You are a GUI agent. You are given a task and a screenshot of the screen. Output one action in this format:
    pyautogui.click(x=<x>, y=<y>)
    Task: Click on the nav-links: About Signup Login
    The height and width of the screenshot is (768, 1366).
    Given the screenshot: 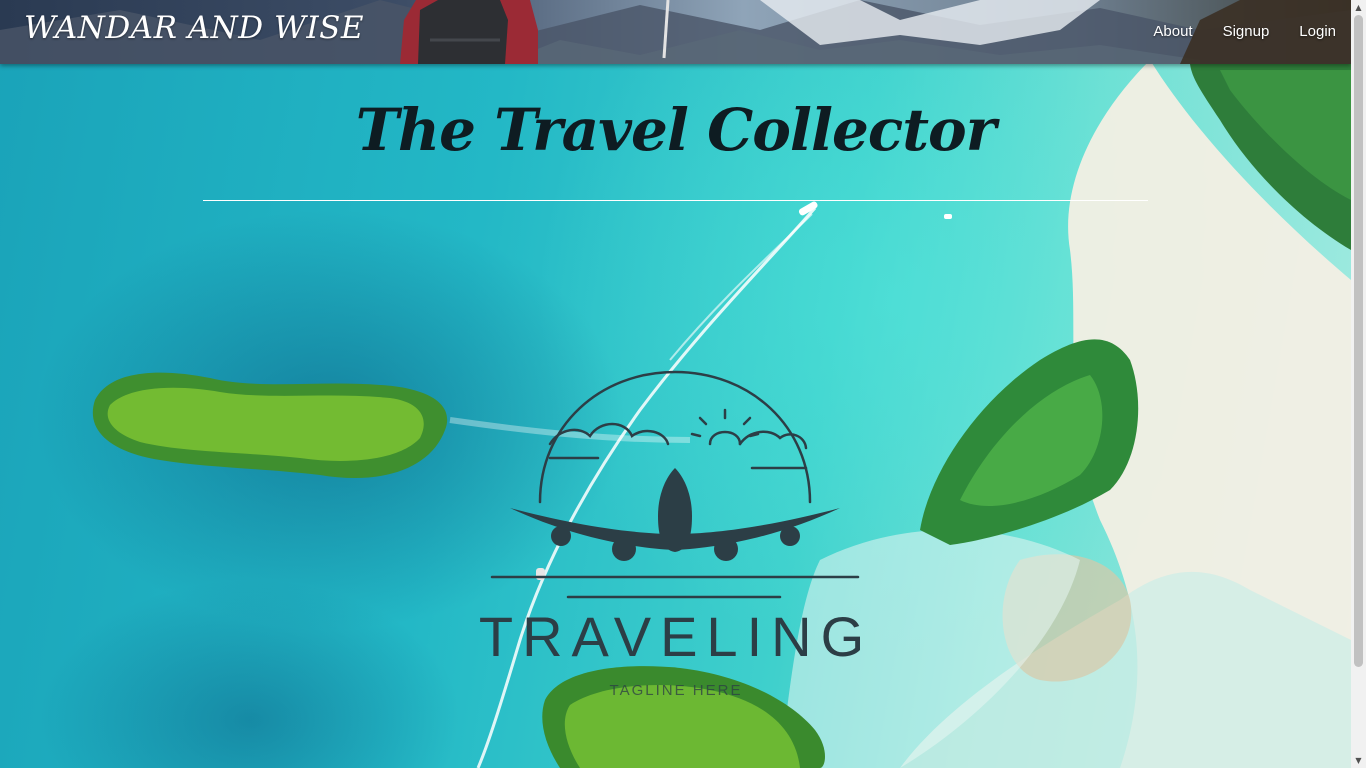 What is the action you would take?
    pyautogui.click(x=1229, y=31)
    